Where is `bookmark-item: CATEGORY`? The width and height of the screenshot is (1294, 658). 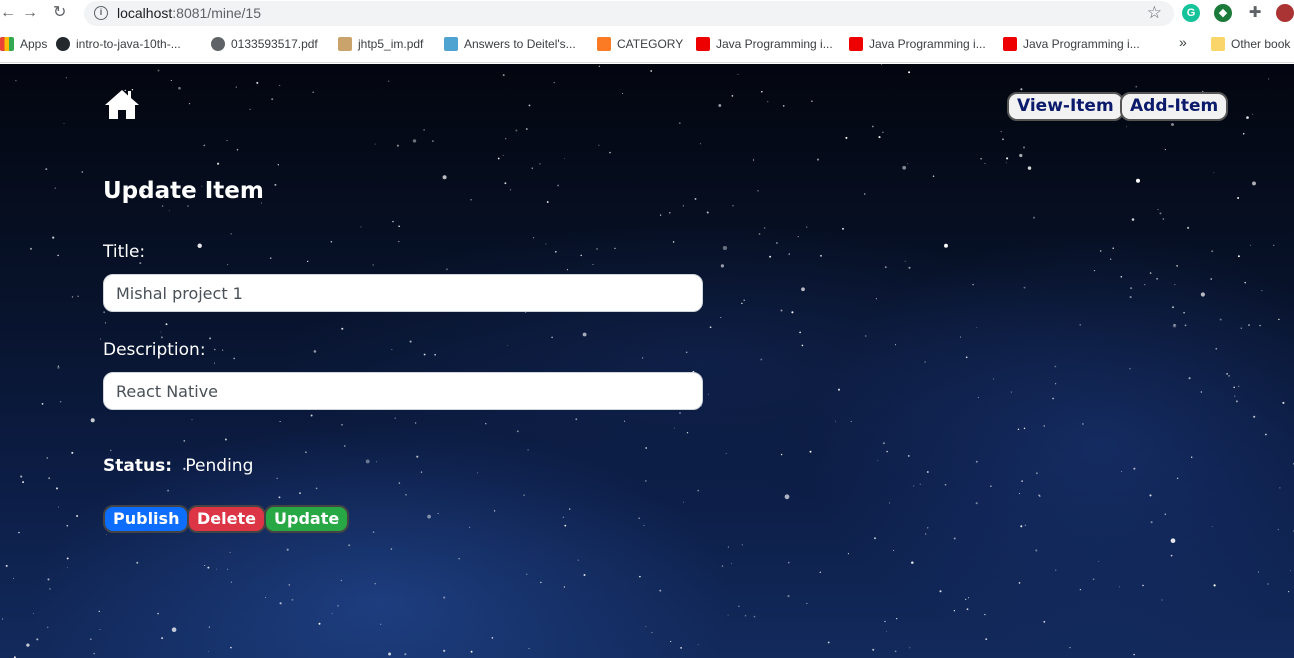
bookmark-item: CATEGORY is located at coordinates (640, 44).